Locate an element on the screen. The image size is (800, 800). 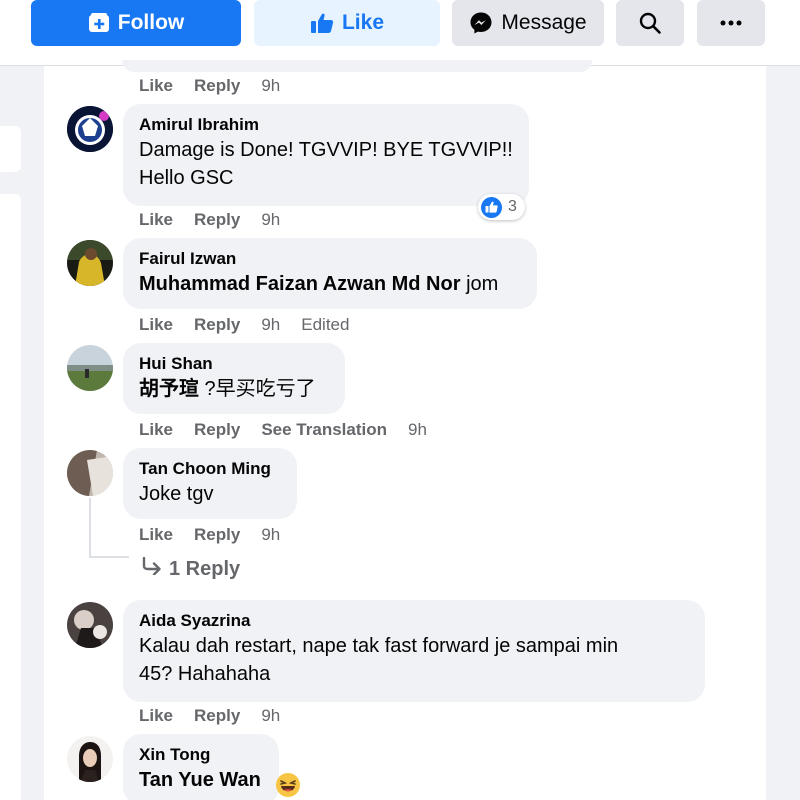
comment-author: Hui Shan is located at coordinates (234, 364).